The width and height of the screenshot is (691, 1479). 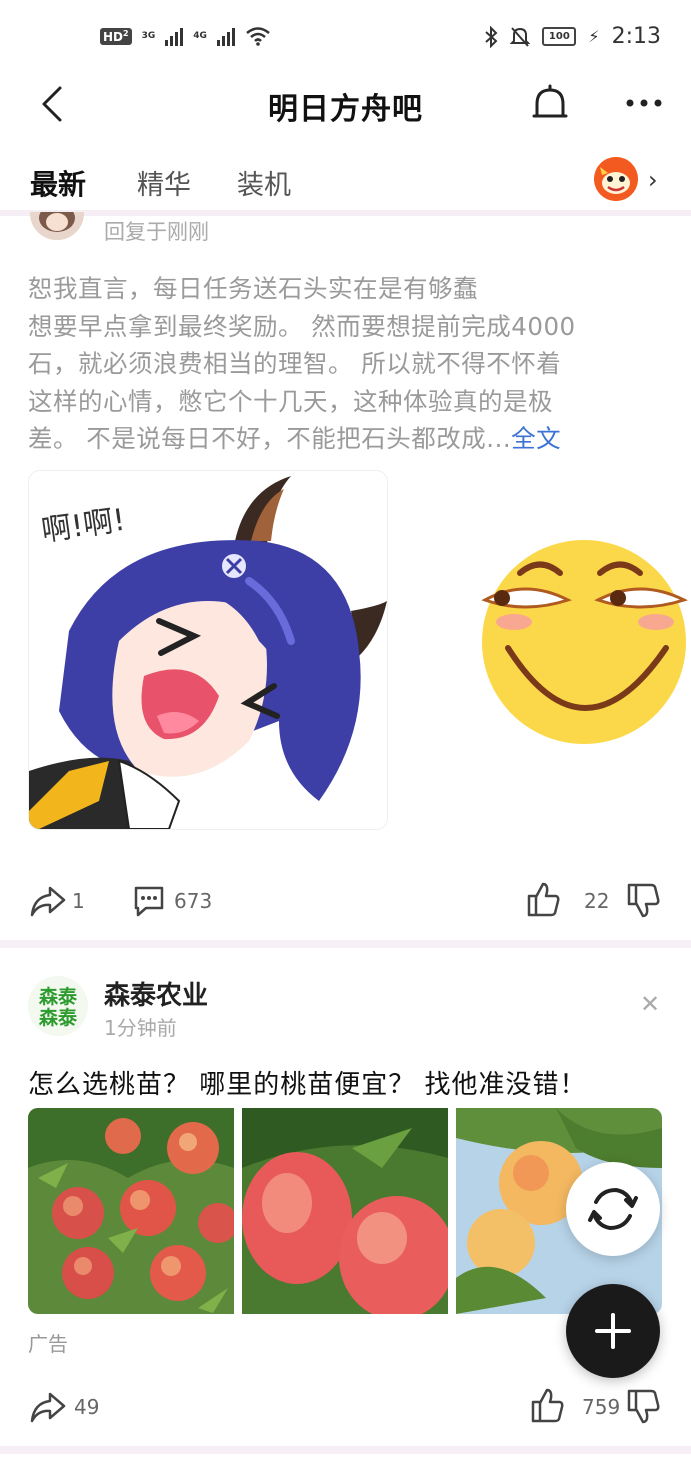 What do you see at coordinates (48, 1344) in the screenshot?
I see `ad-label: 广告` at bounding box center [48, 1344].